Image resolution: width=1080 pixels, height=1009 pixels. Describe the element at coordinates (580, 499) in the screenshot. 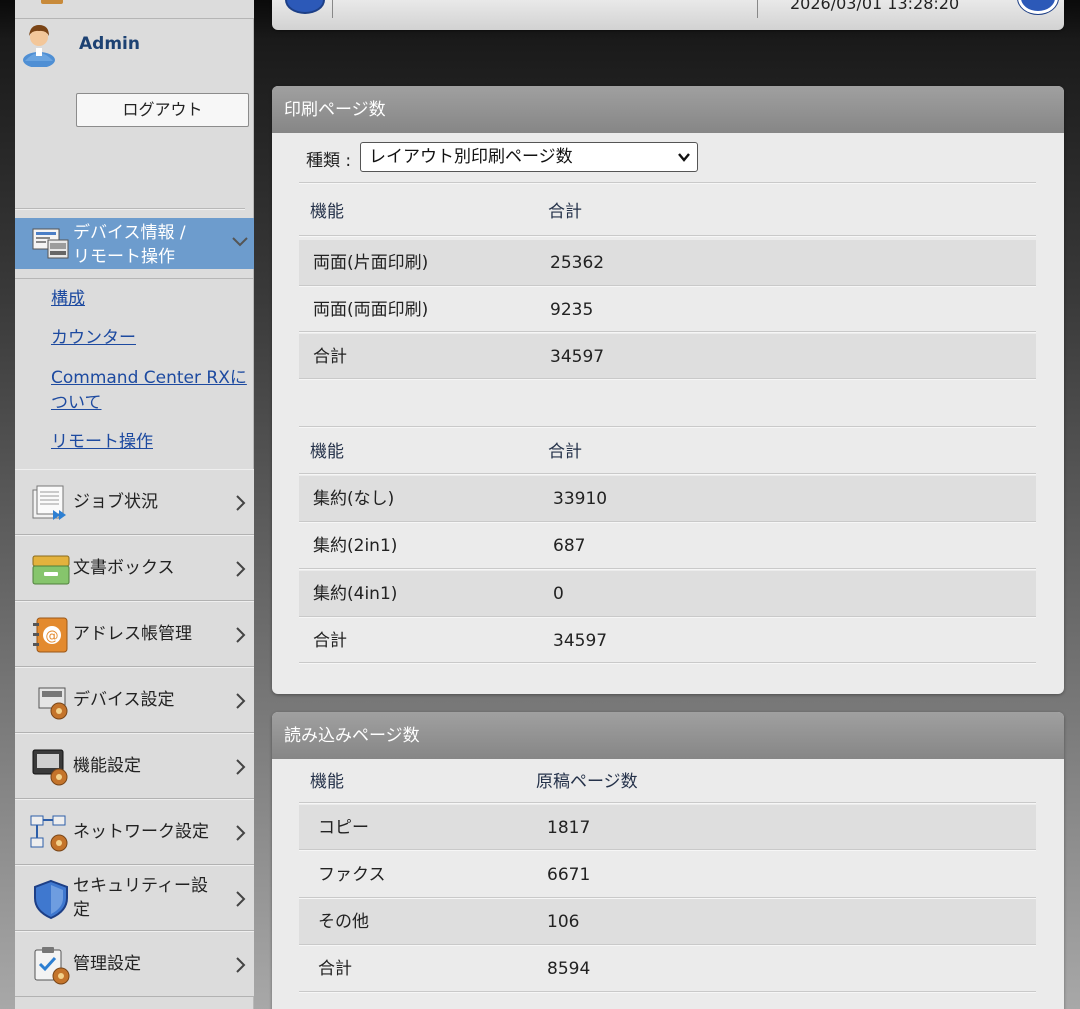

I see `row-total: 33910` at that location.